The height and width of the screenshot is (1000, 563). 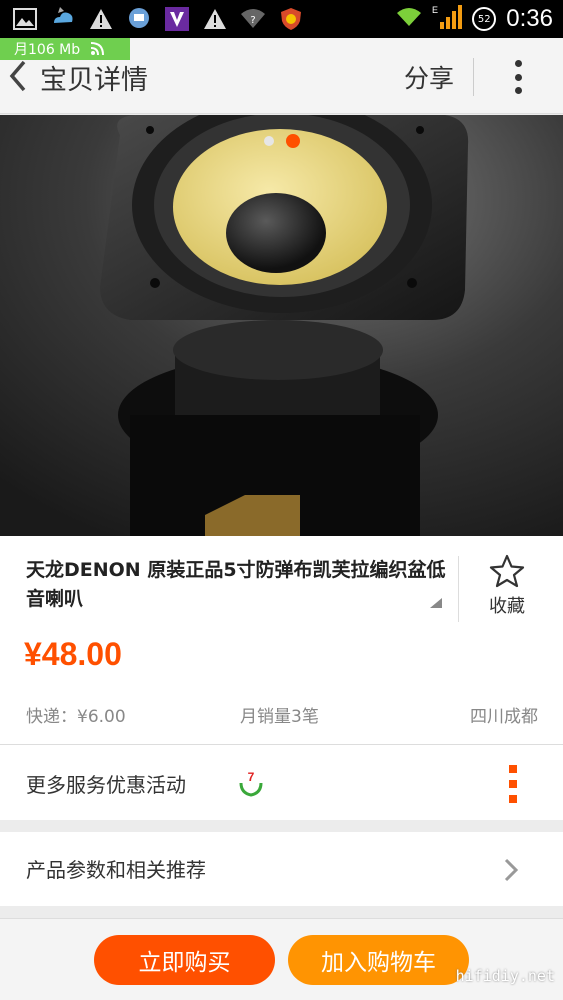 What do you see at coordinates (98, 49) in the screenshot?
I see `rss-icon` at bounding box center [98, 49].